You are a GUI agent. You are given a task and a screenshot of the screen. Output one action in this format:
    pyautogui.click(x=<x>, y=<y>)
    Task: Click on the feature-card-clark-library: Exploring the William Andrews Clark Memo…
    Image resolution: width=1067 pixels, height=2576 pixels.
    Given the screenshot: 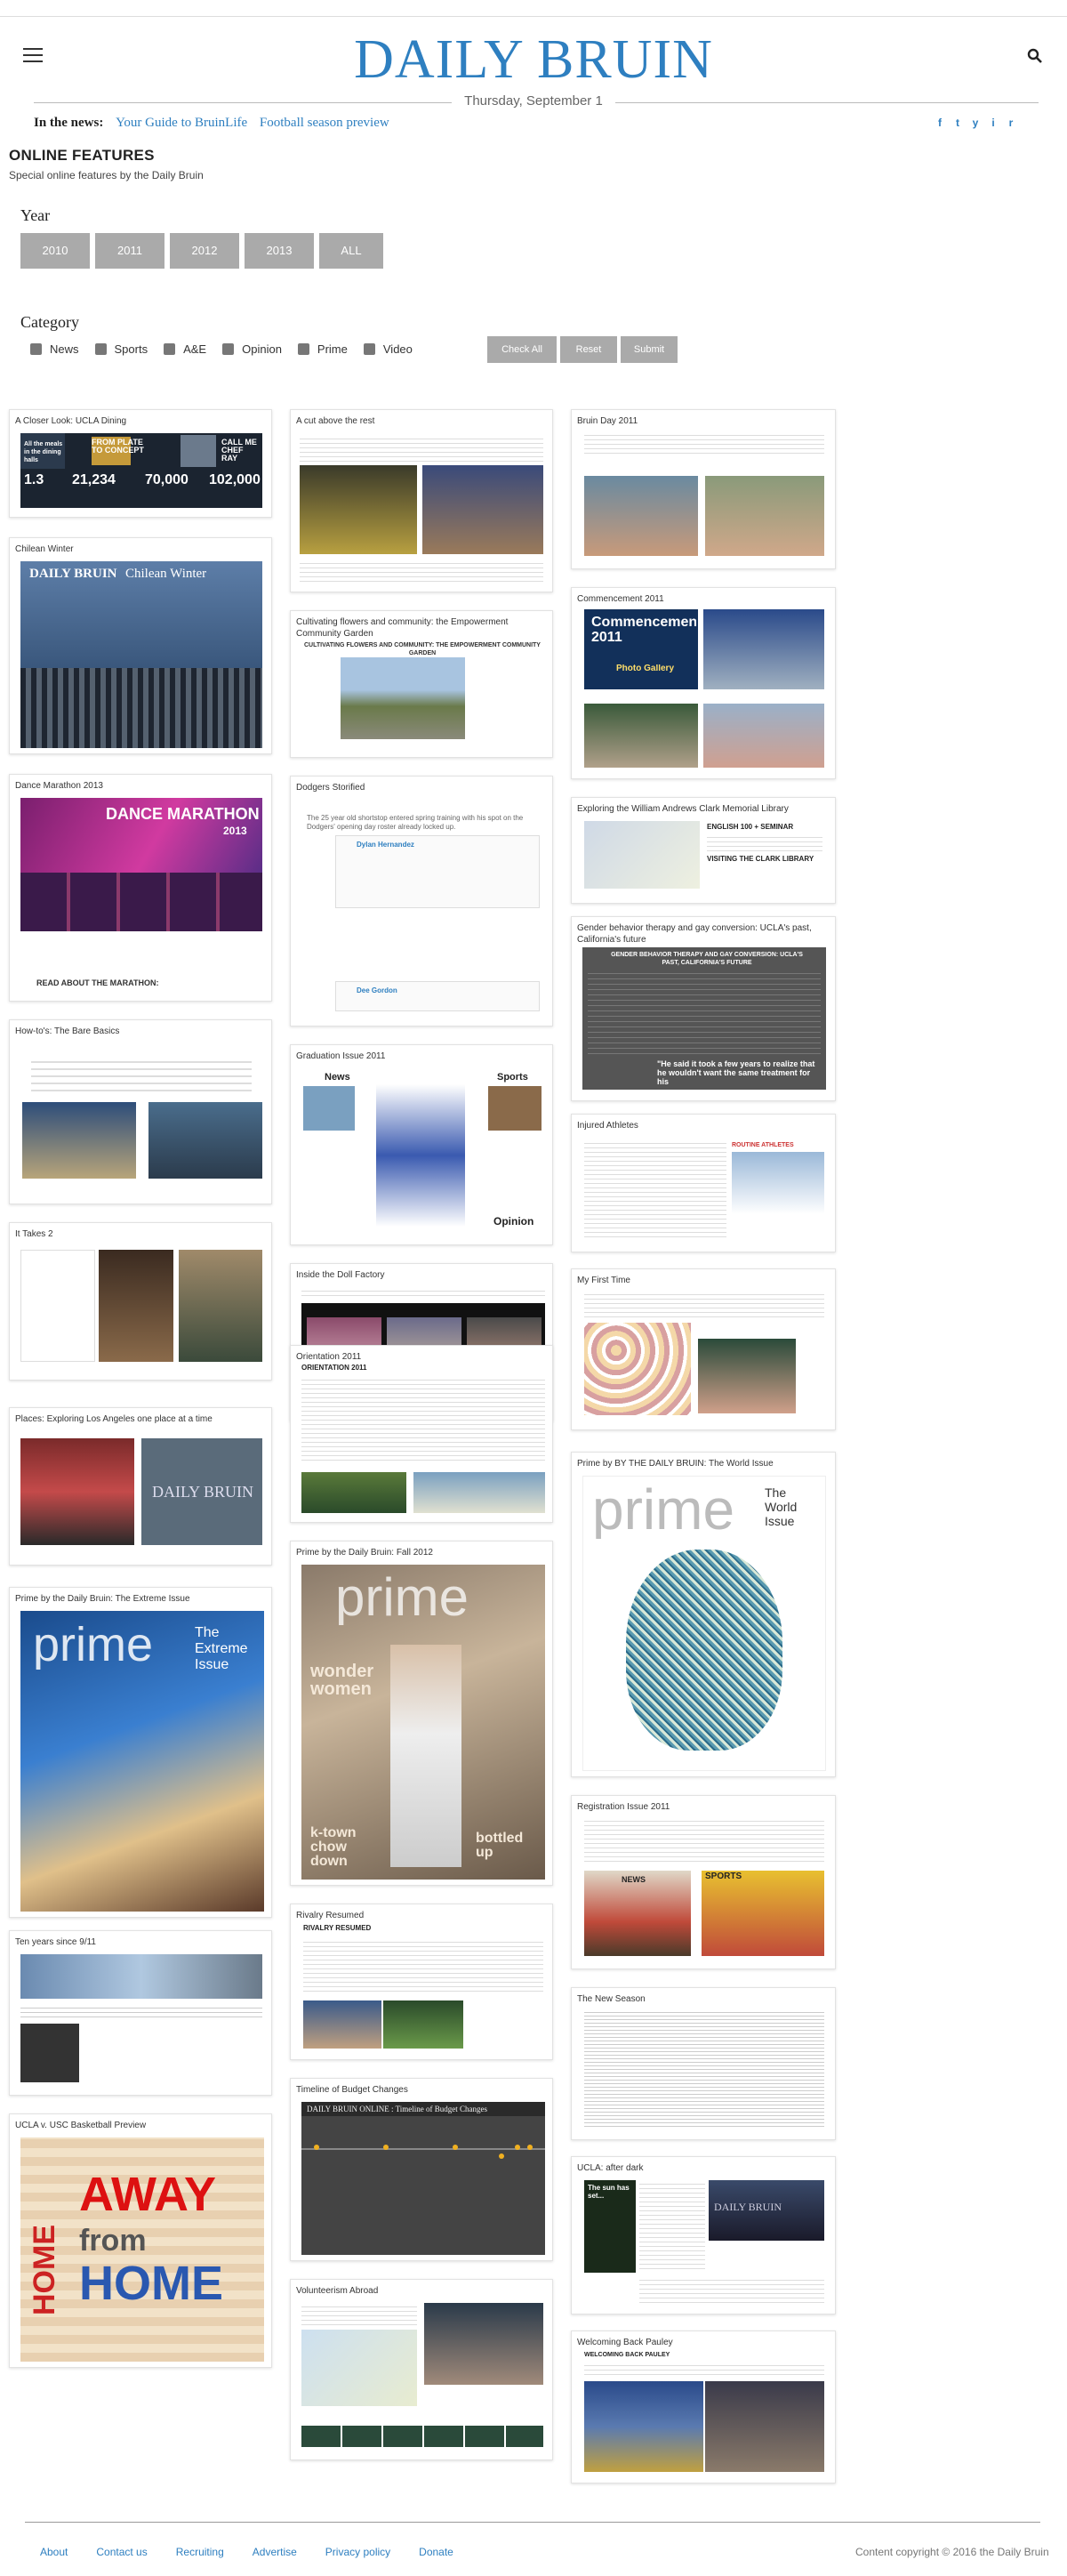 What is the action you would take?
    pyautogui.click(x=703, y=850)
    